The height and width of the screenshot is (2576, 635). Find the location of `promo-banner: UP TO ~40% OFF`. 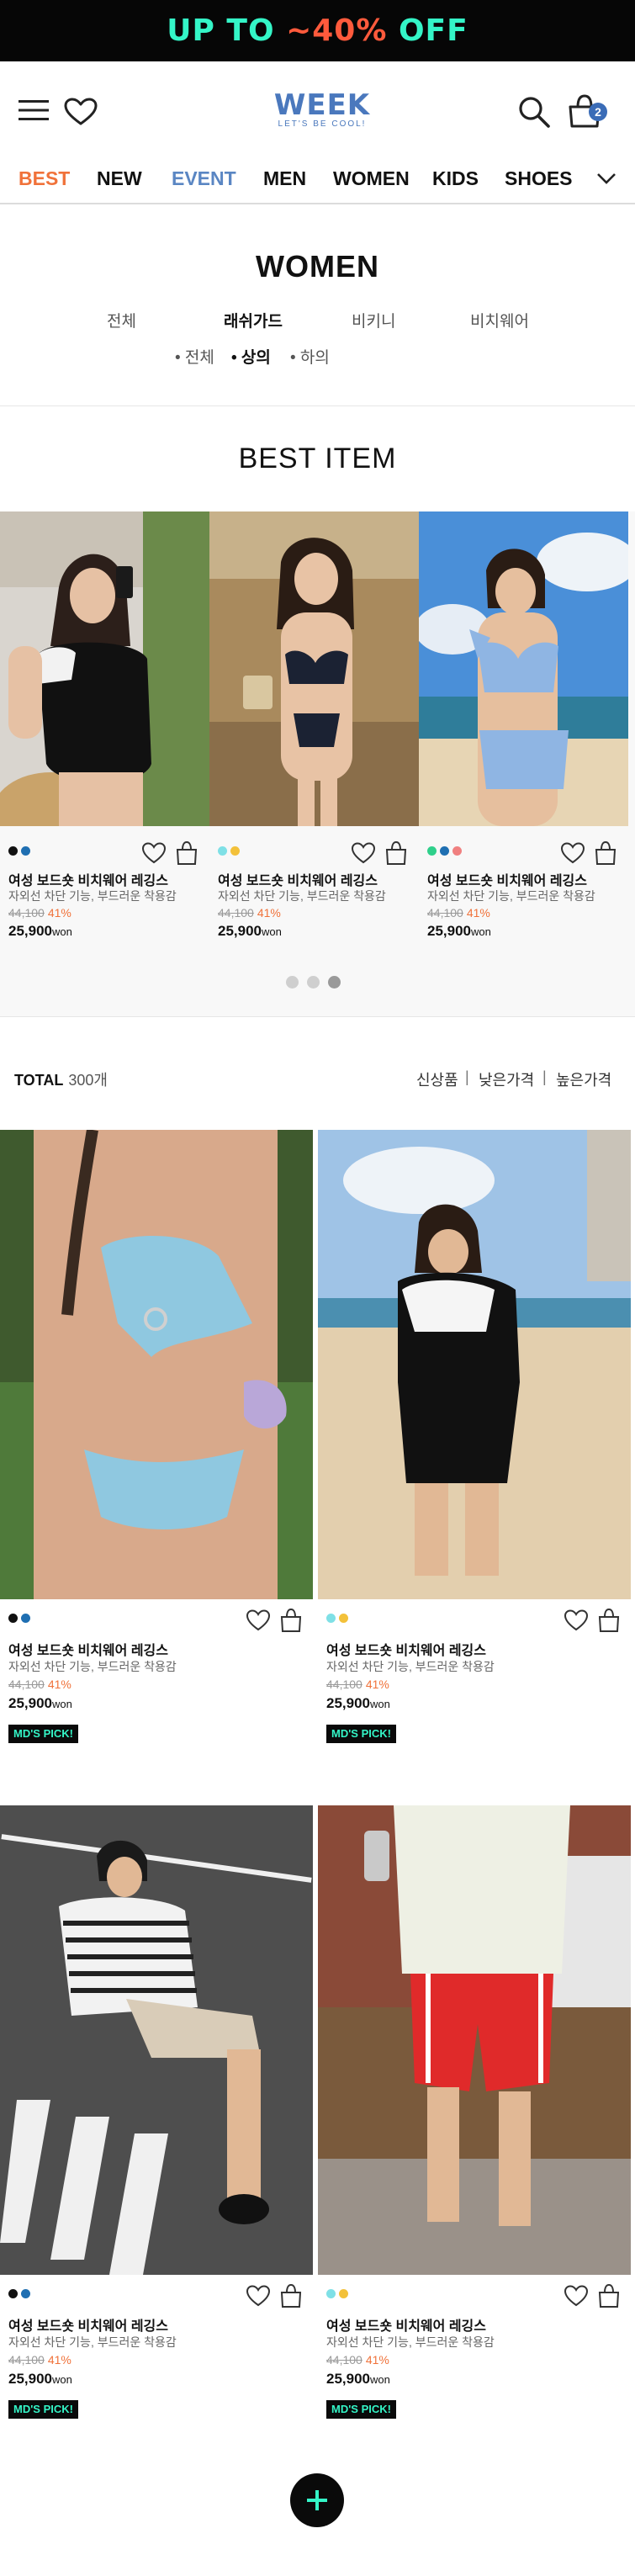

promo-banner: UP TO ~40% OFF is located at coordinates (318, 30).